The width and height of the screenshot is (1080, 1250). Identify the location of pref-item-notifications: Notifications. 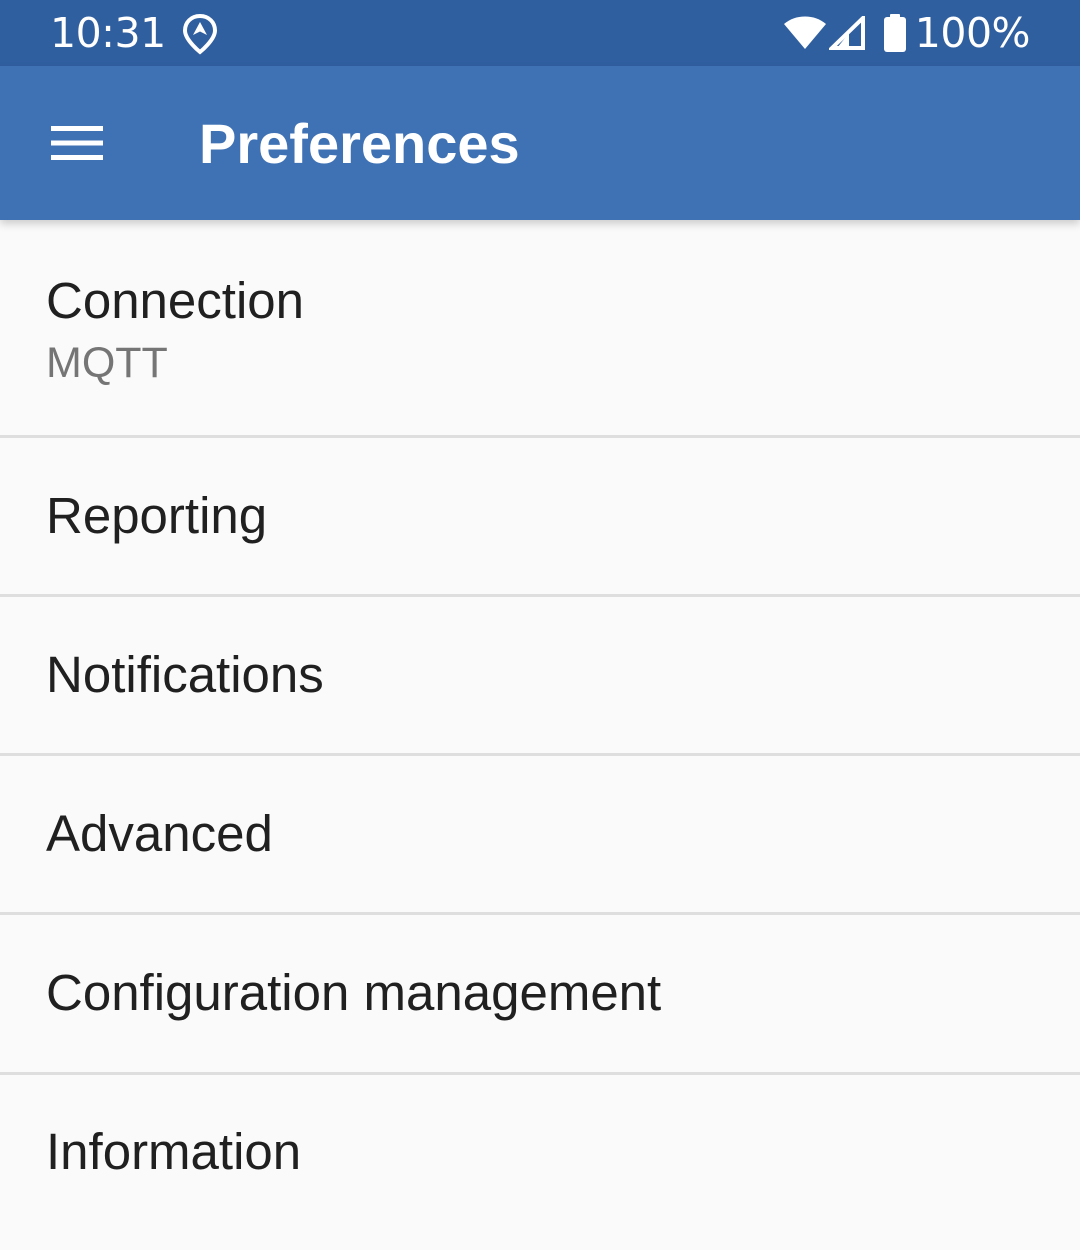
(540, 676).